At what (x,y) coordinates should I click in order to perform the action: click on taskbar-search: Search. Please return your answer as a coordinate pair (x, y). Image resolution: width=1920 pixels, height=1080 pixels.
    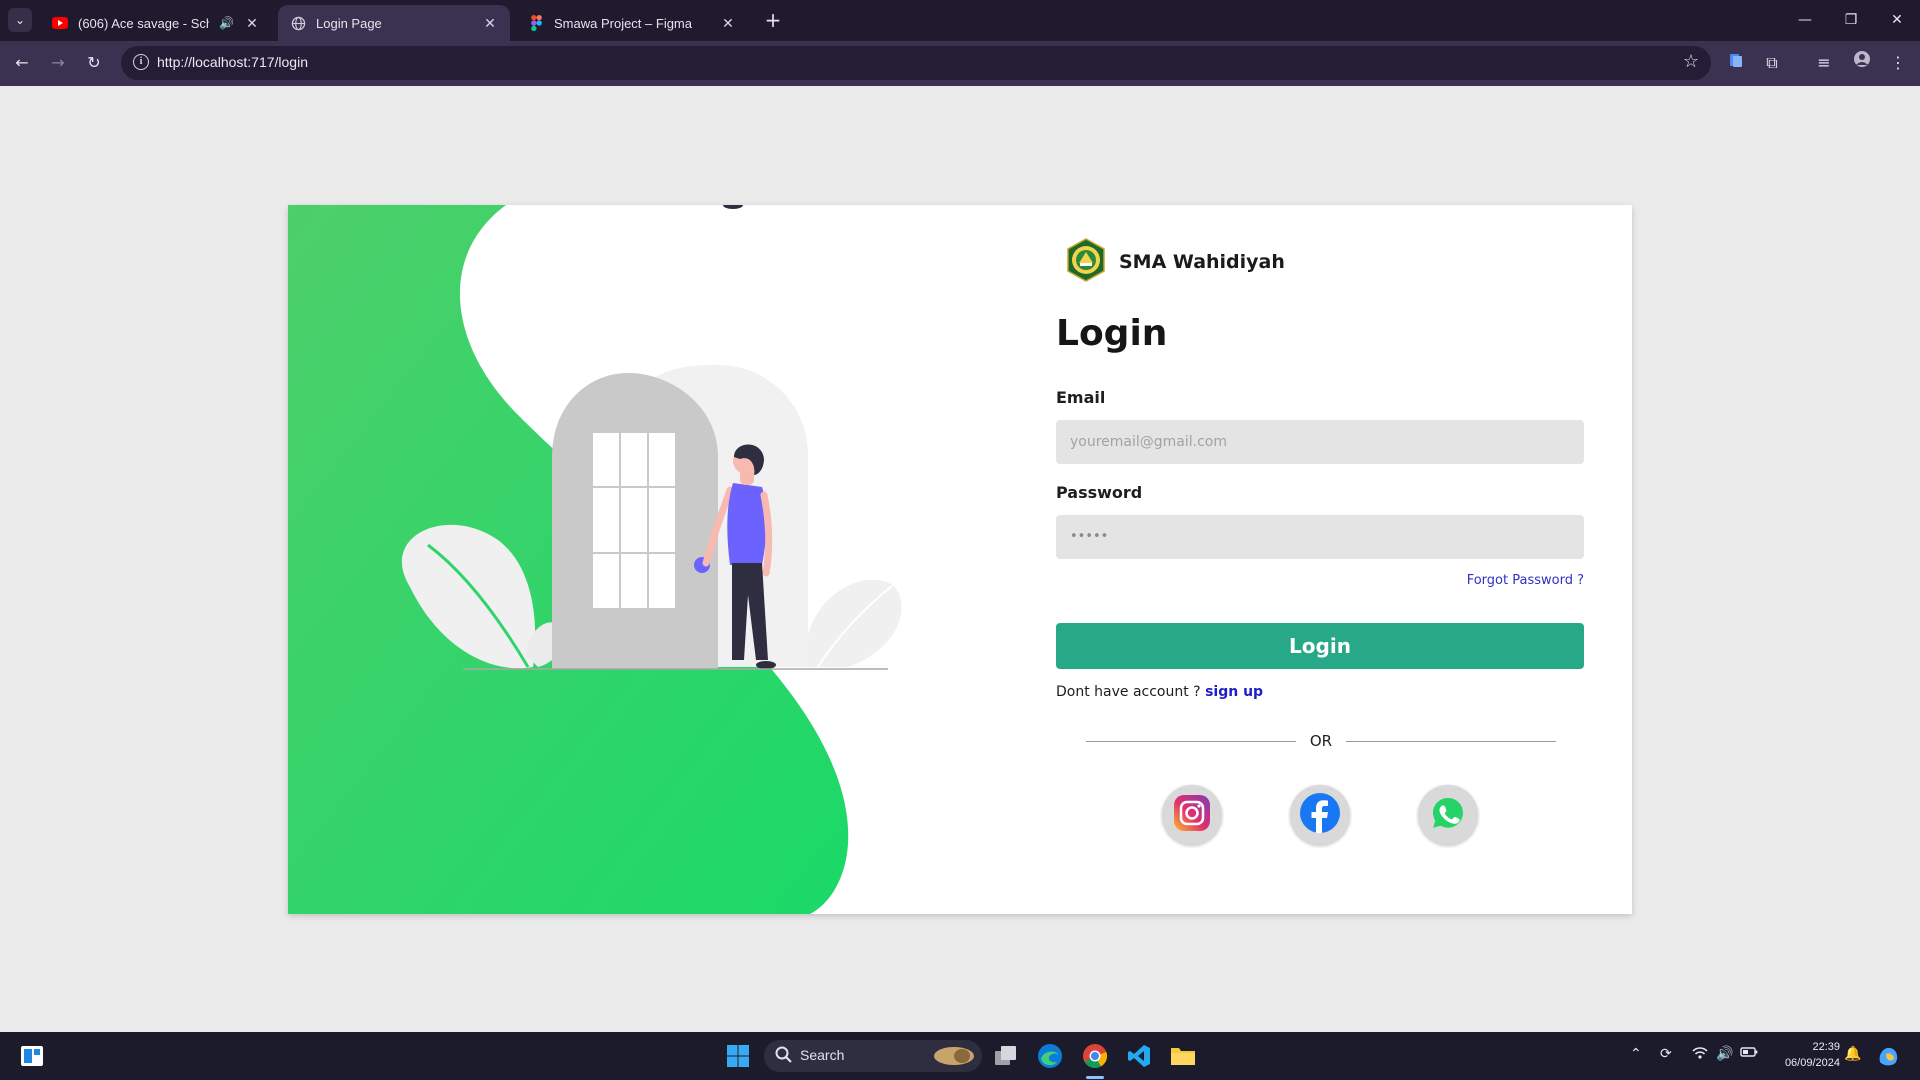
    Looking at the image, I should click on (873, 1056).